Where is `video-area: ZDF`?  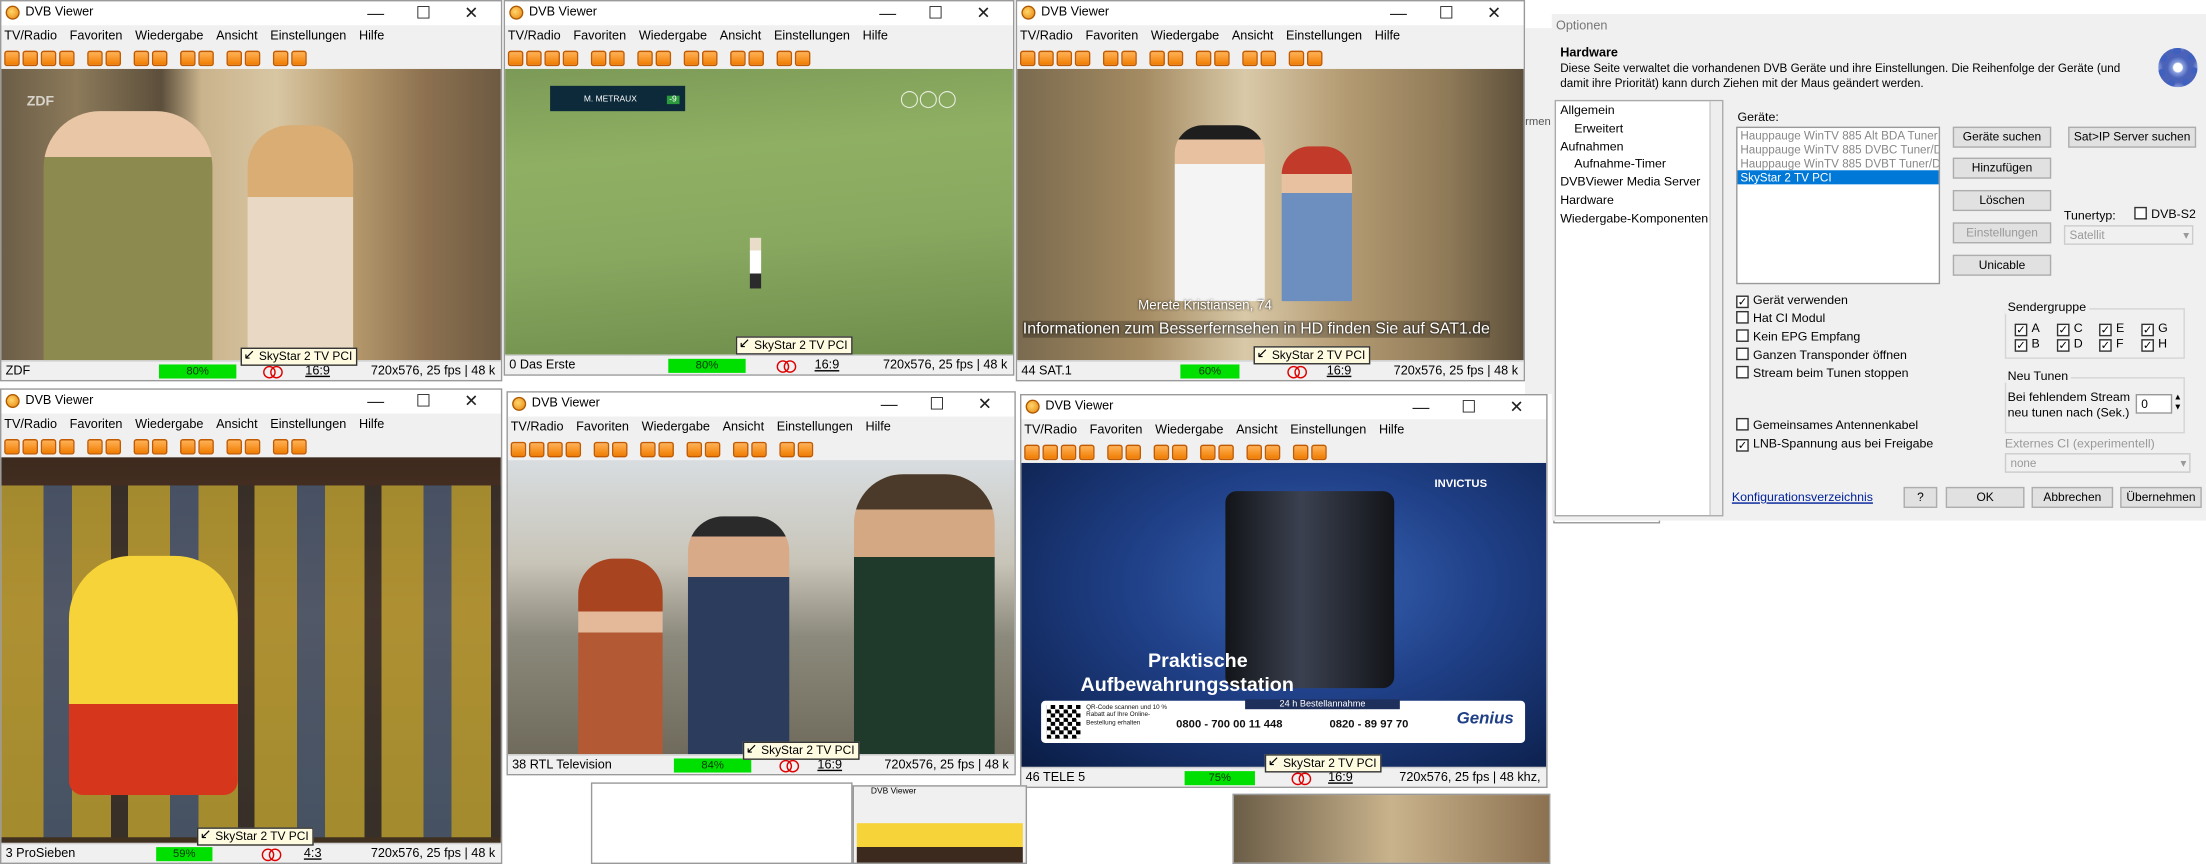
video-area: ZDF is located at coordinates (251, 214).